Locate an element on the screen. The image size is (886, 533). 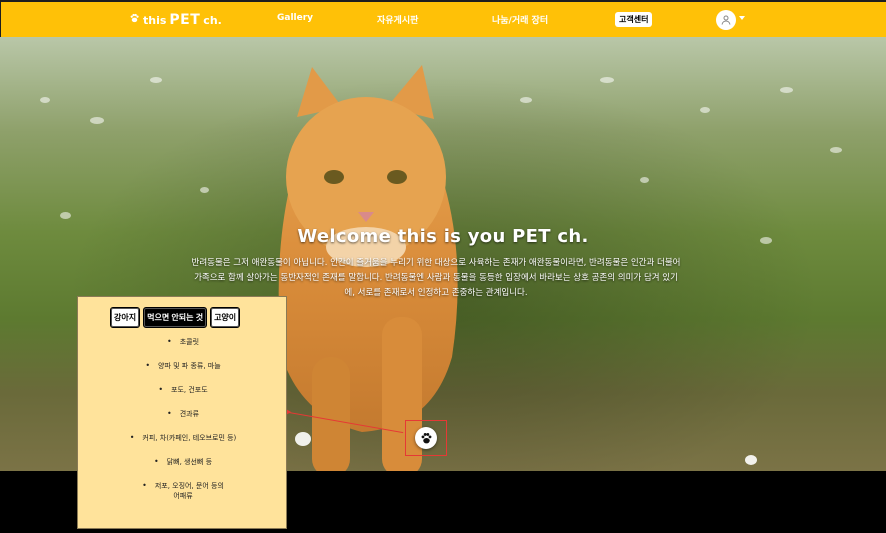
list-item-label: 초콜릿 is located at coordinates (189, 342).